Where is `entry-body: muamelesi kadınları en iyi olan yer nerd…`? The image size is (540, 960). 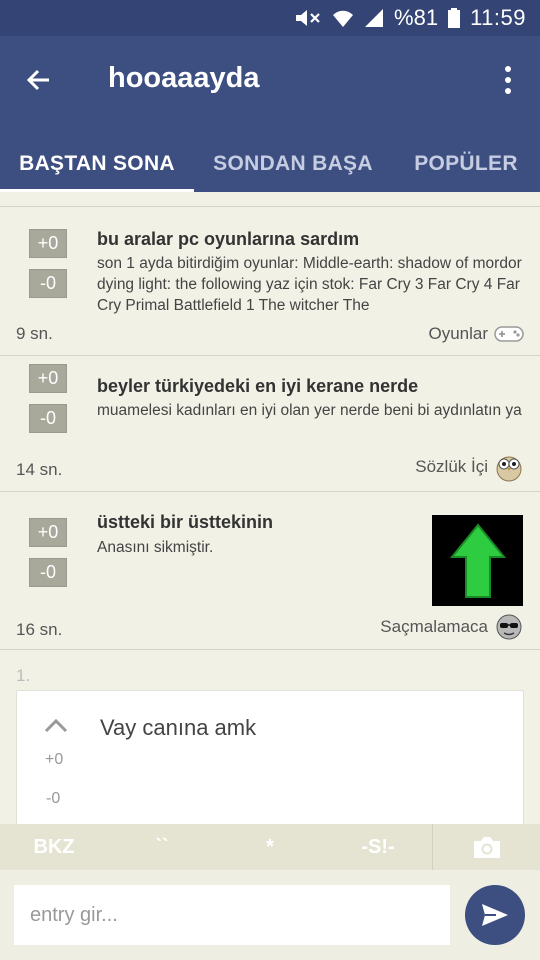 entry-body: muamelesi kadınları en iyi olan yer nerd… is located at coordinates (309, 410).